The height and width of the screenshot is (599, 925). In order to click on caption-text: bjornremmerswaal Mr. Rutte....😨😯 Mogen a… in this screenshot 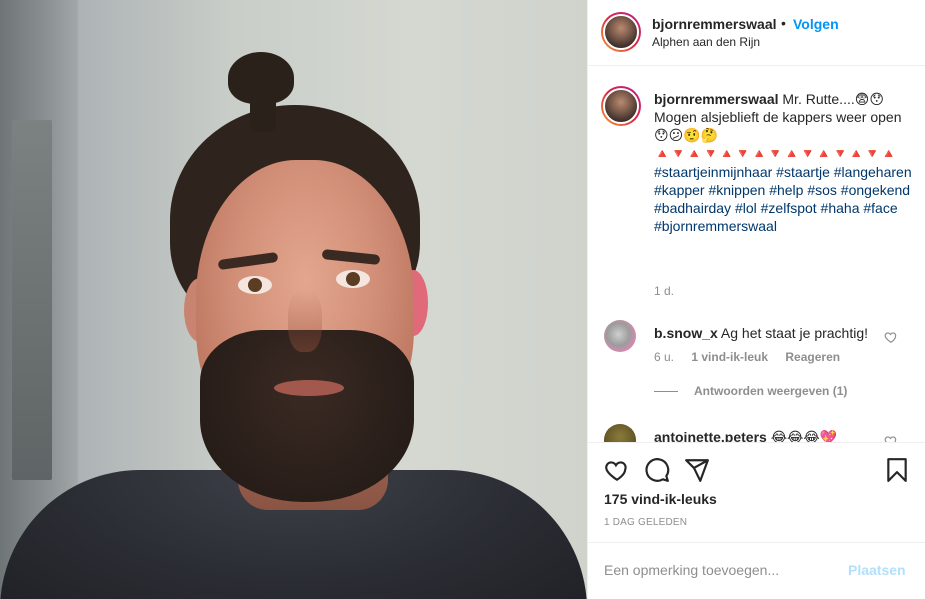, I will do `click(785, 162)`.